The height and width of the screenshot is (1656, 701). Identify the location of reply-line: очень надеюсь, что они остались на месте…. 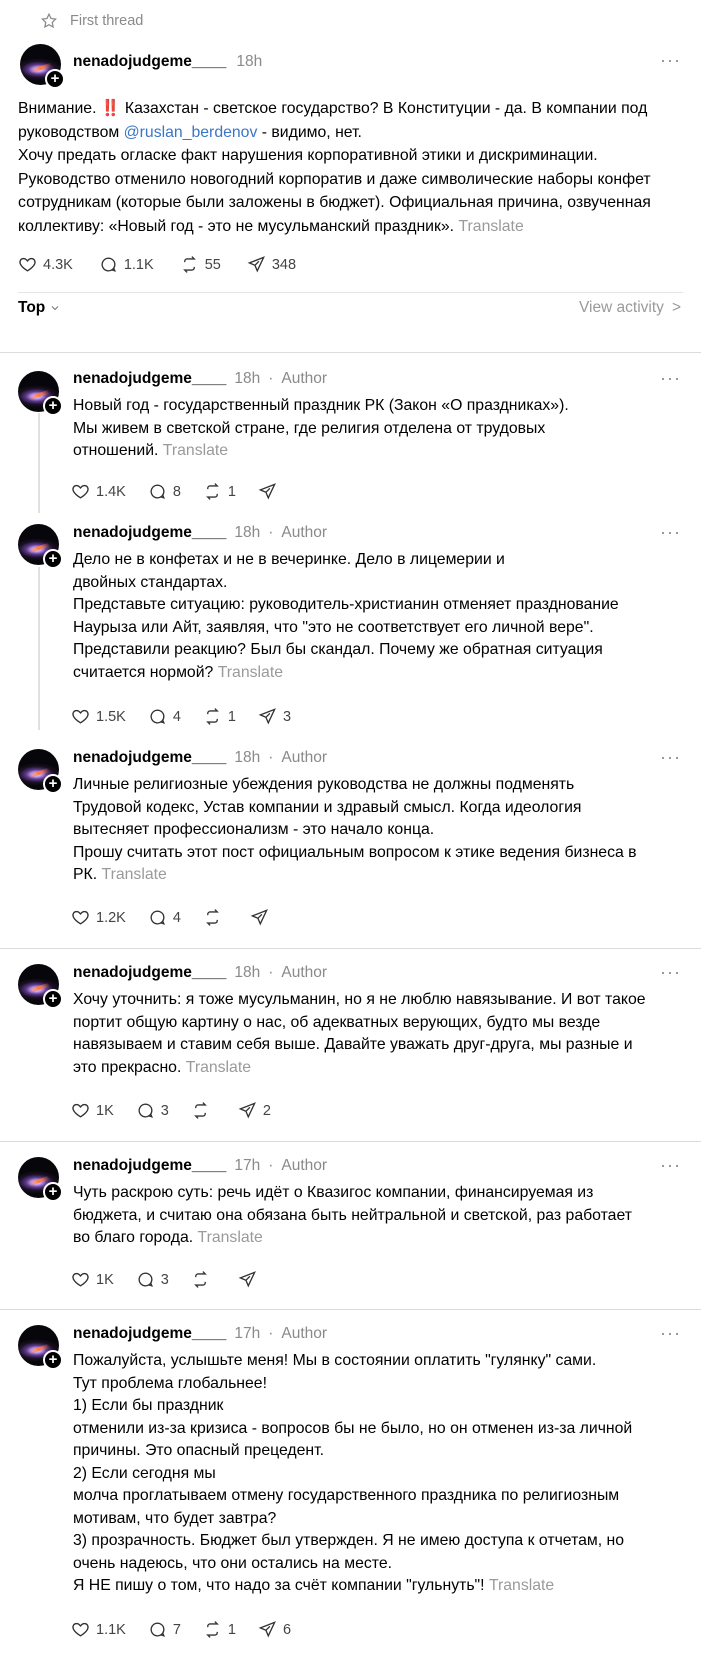
(233, 1563).